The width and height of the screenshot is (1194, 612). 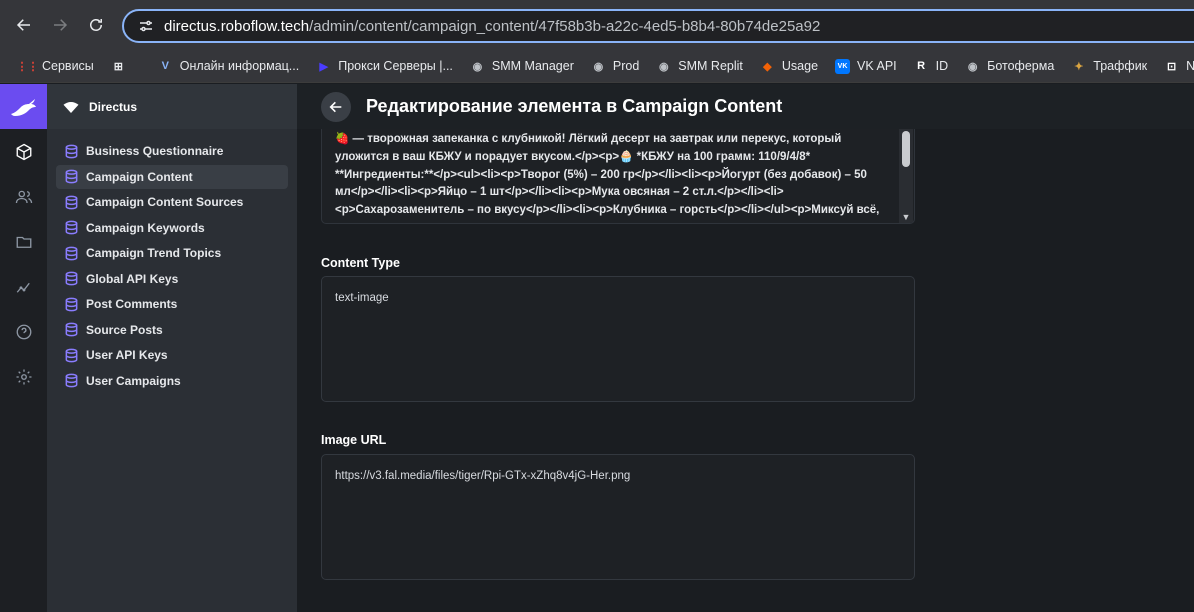 I want to click on sidebar-item: Campaign Trend Topics, so click(x=172, y=253).